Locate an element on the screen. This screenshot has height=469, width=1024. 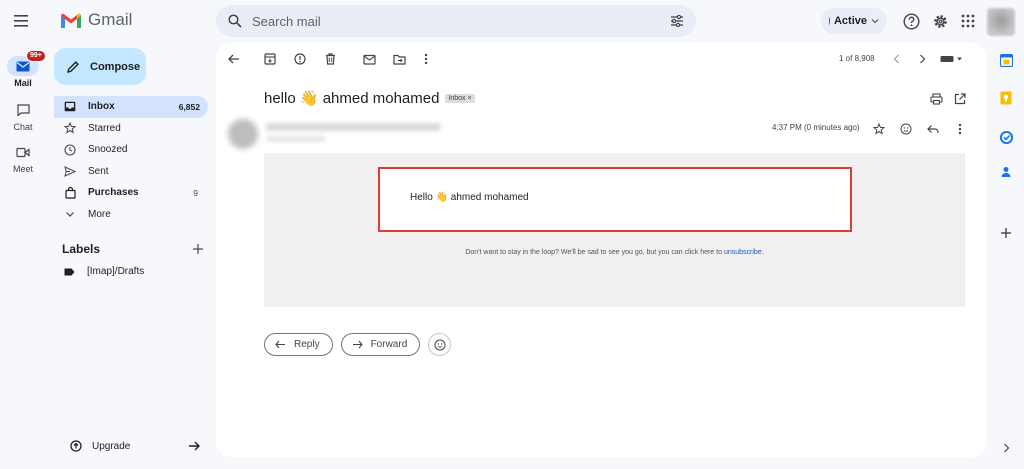
reply-button: Reply is located at coordinates (298, 344).